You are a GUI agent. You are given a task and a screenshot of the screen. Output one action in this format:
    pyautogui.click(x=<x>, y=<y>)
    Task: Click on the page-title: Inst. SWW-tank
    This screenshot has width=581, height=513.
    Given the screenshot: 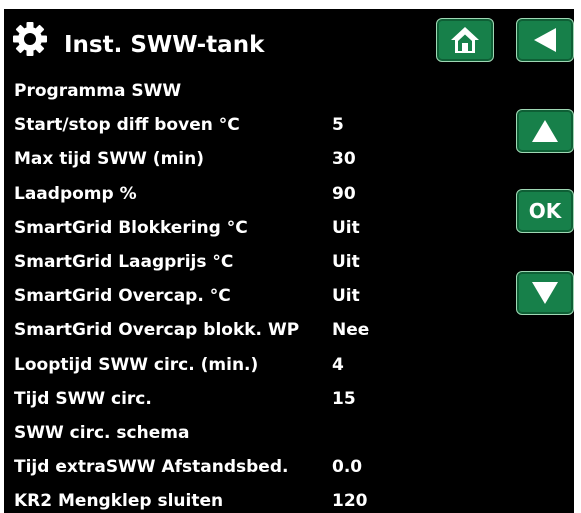 What is the action you would take?
    pyautogui.click(x=164, y=45)
    